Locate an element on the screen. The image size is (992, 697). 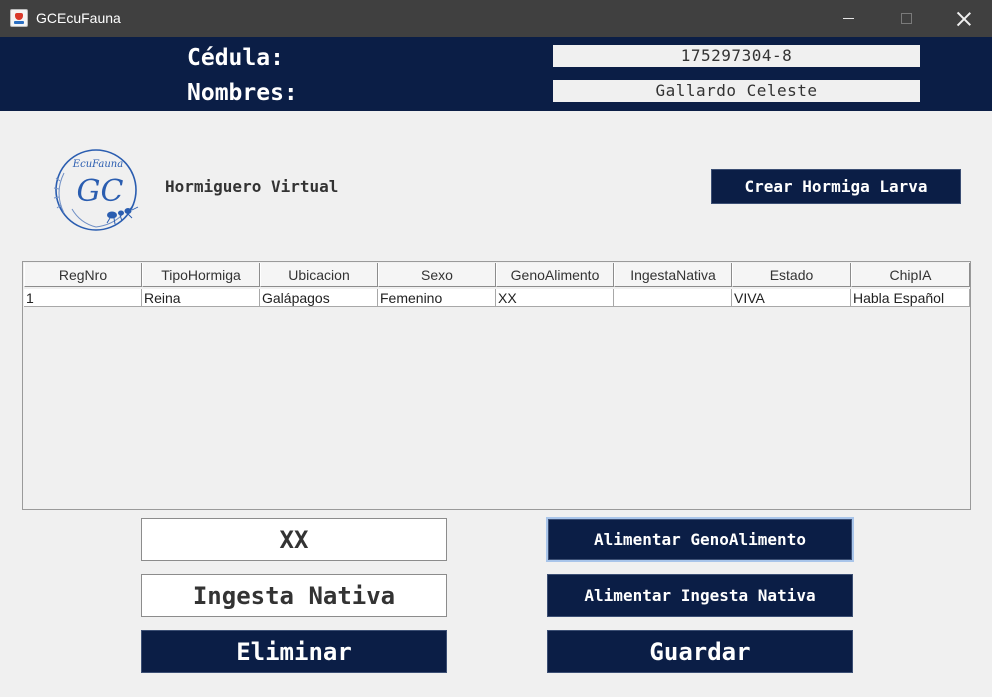
ecufauna-logo: EcuFauna GC is located at coordinates (96, 190).